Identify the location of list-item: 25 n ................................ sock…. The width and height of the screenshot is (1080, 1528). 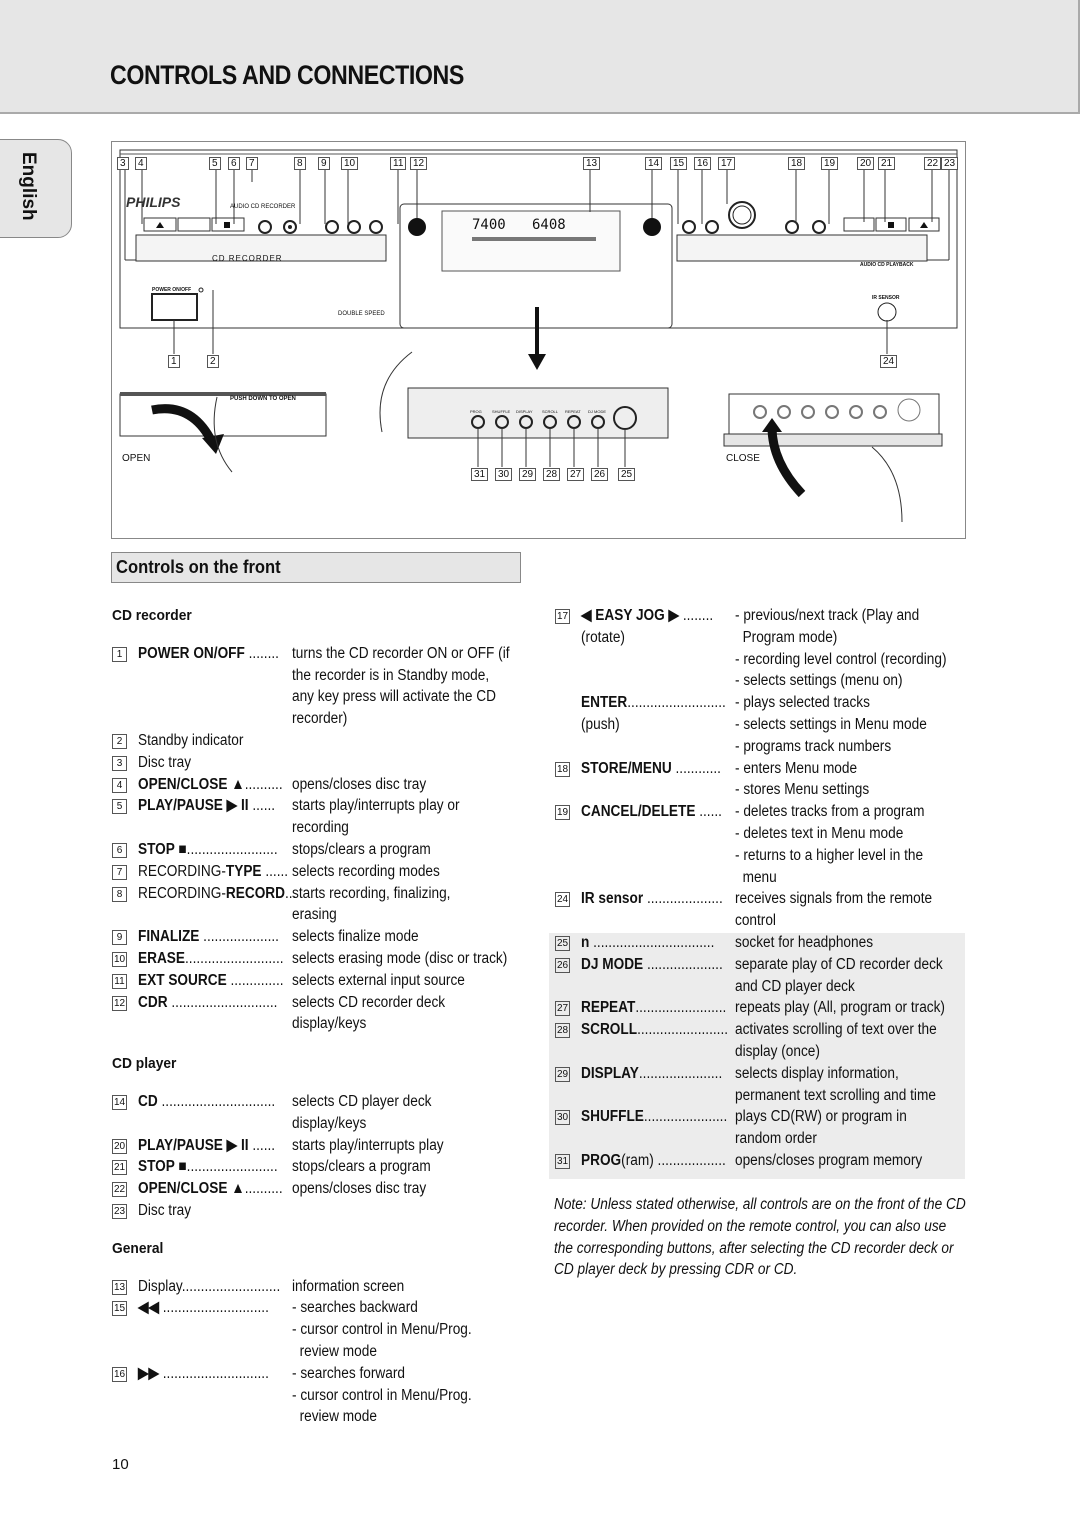
(765, 943).